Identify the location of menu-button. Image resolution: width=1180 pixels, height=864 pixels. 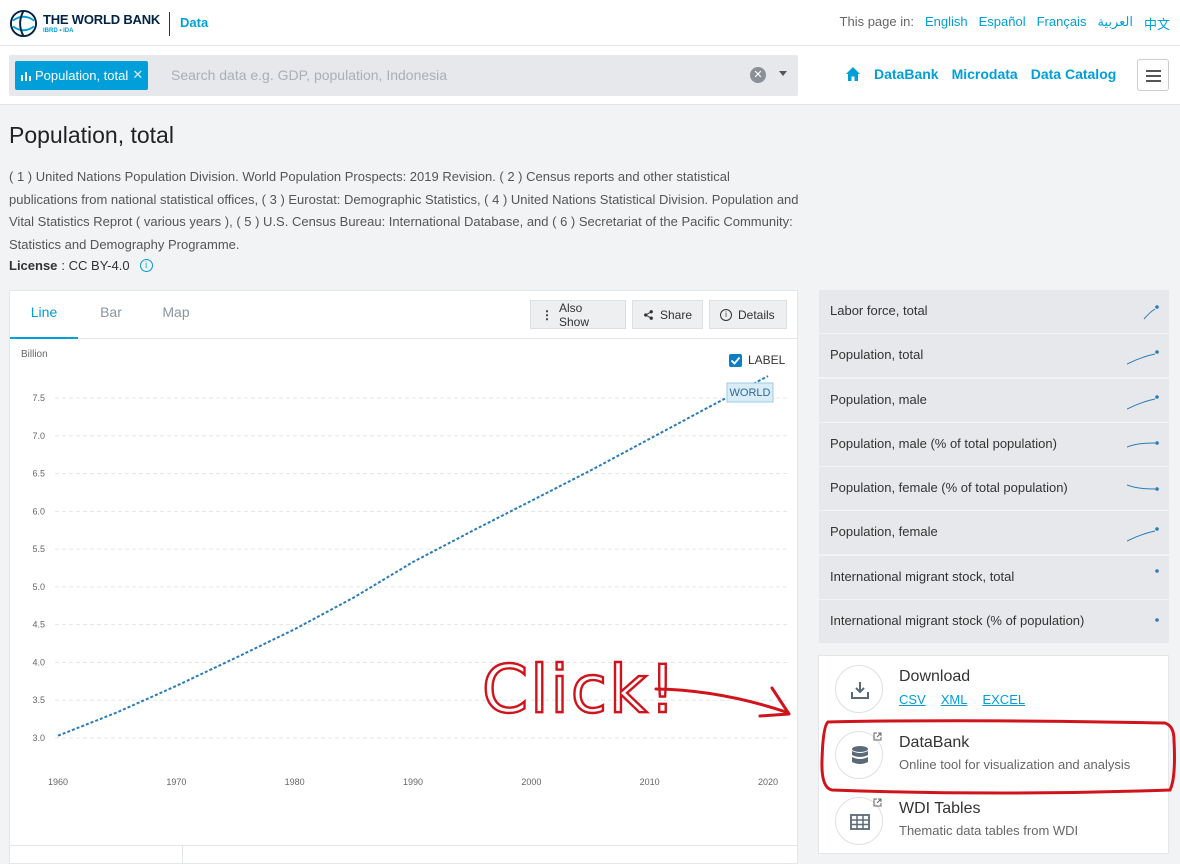
(1153, 75).